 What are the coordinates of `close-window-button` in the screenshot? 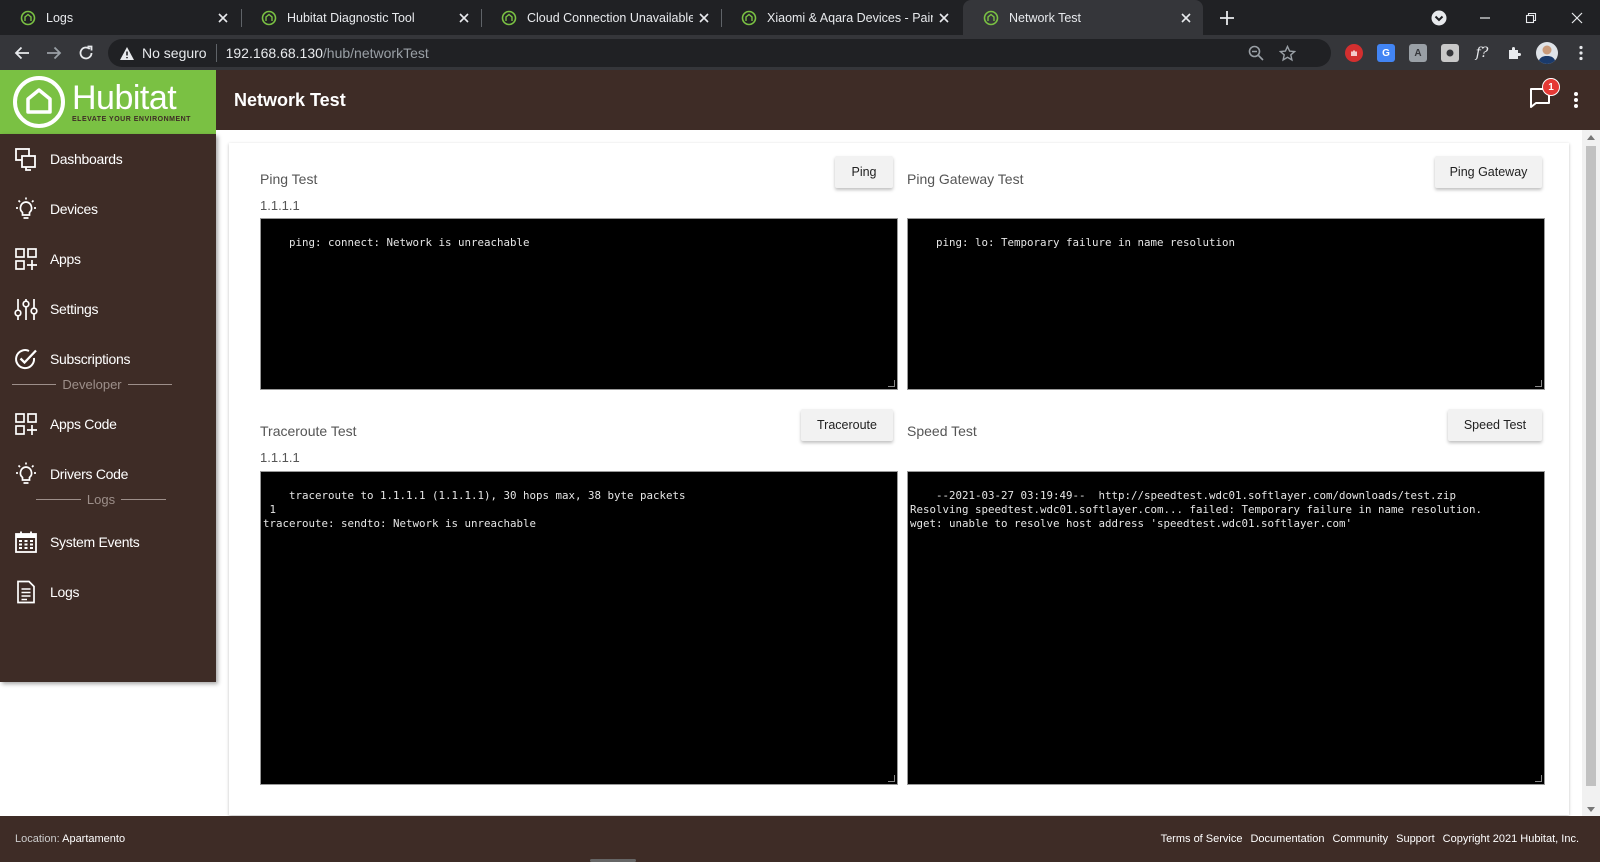 It's located at (1577, 17).